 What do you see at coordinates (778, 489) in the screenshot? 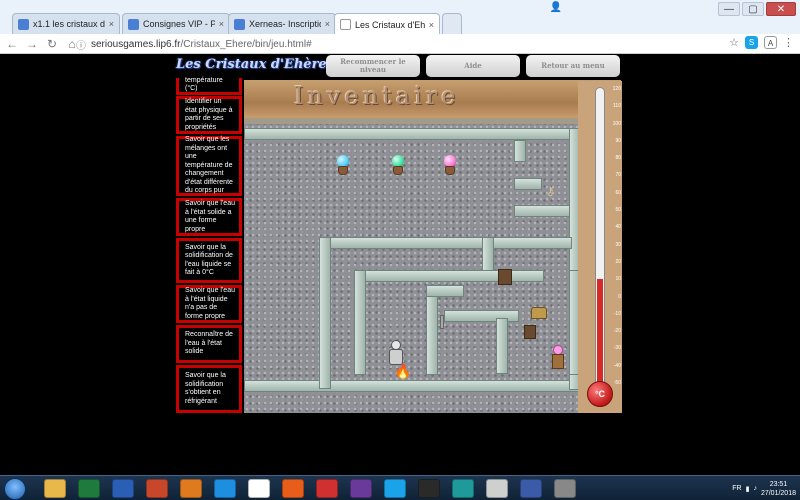
I see `clock: 23:51 27/01/2018` at bounding box center [778, 489].